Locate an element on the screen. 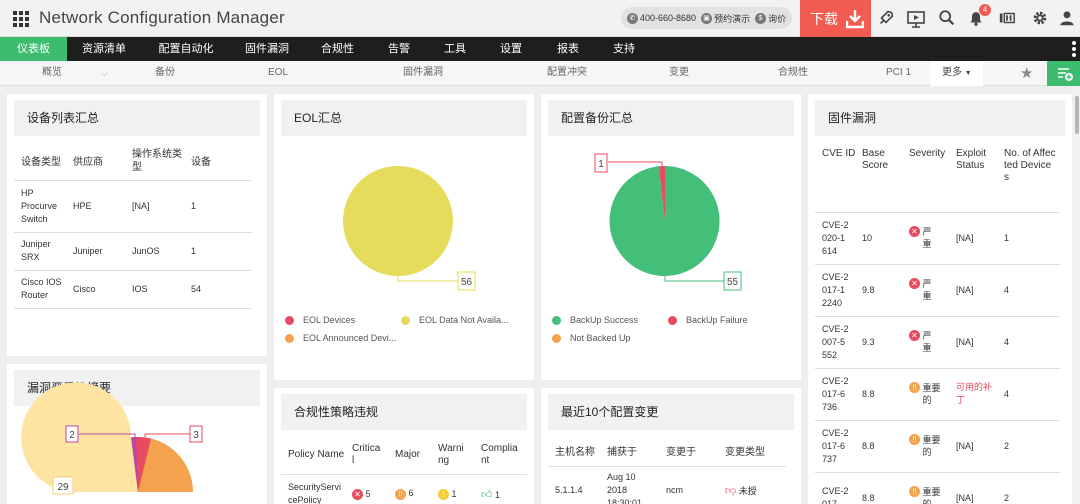 The image size is (1080, 504). subnav-overview: 概览 is located at coordinates (52, 73).